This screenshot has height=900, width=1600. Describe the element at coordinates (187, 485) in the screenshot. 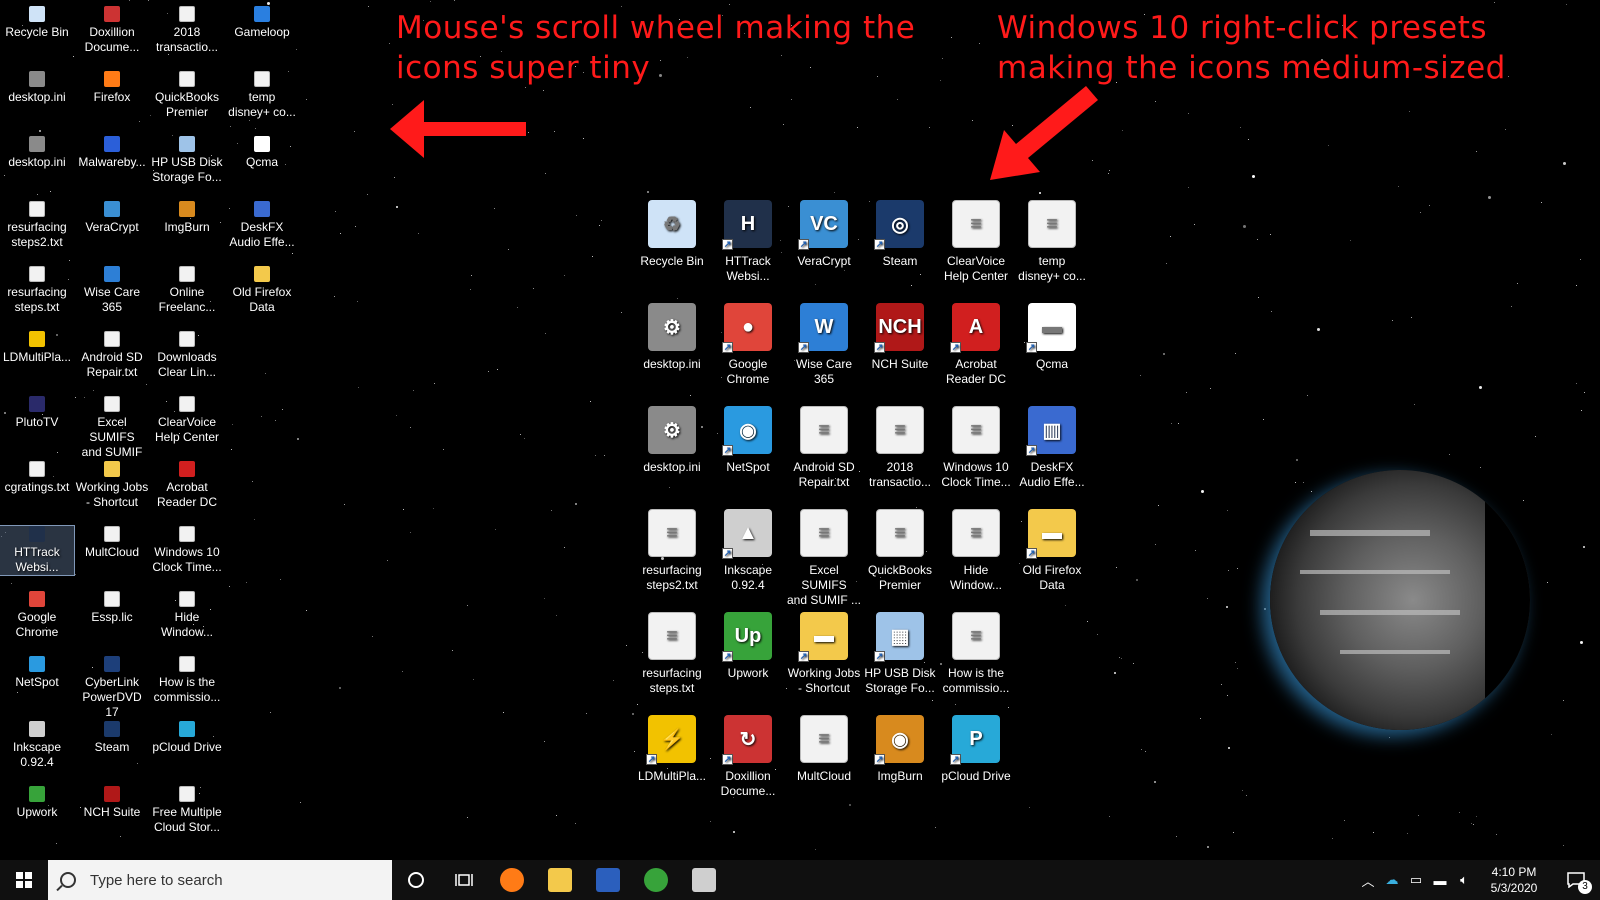

I see `desktop-icon-acrobat: Acrobat Reader DC` at that location.